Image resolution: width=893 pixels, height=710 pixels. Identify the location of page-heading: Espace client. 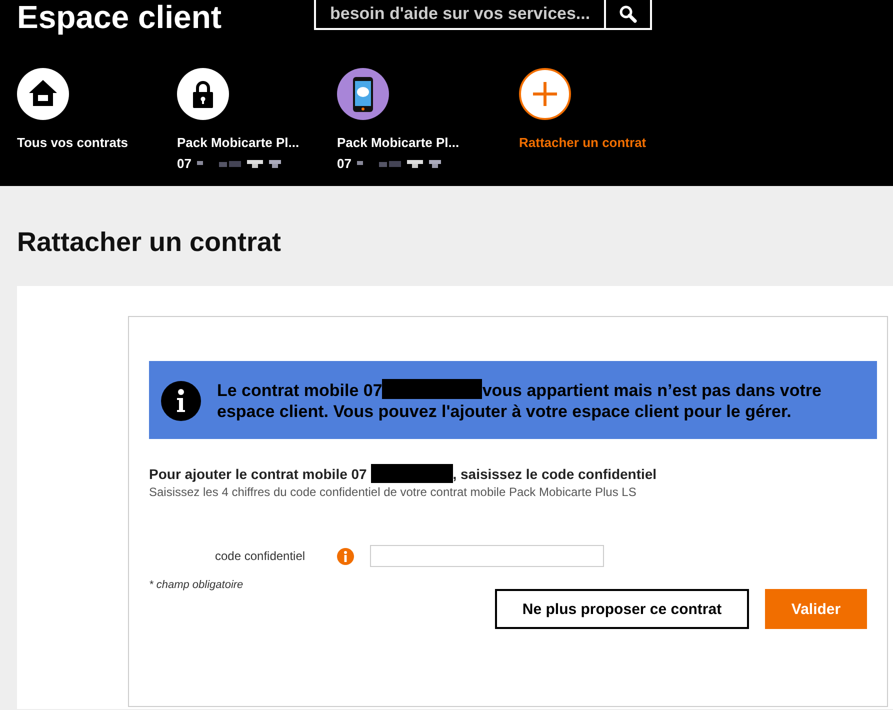
(120, 17).